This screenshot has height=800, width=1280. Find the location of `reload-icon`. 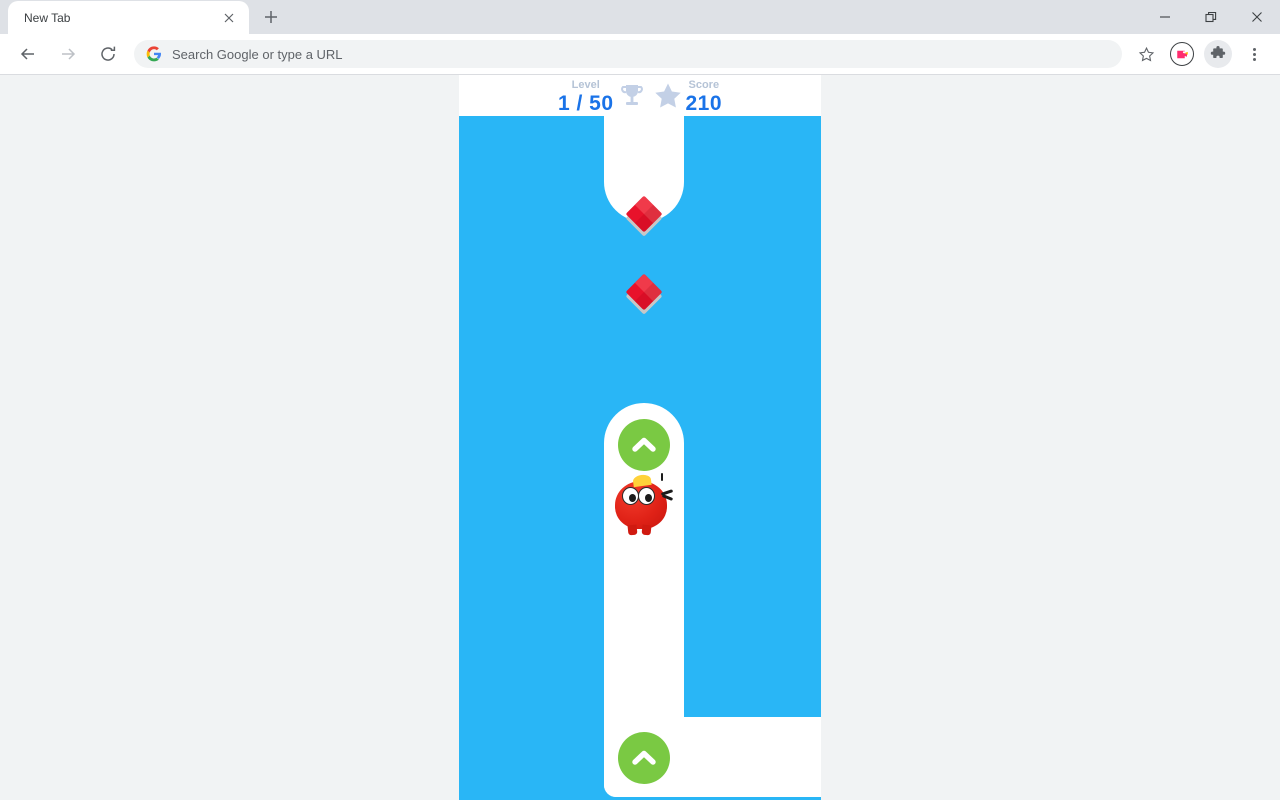

reload-icon is located at coordinates (108, 54).